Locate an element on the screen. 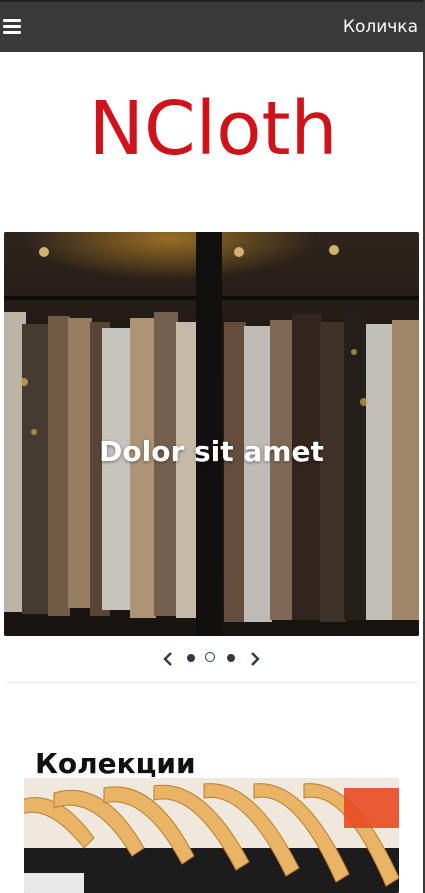 This screenshot has width=425, height=893. section-divider is located at coordinates (211, 682).